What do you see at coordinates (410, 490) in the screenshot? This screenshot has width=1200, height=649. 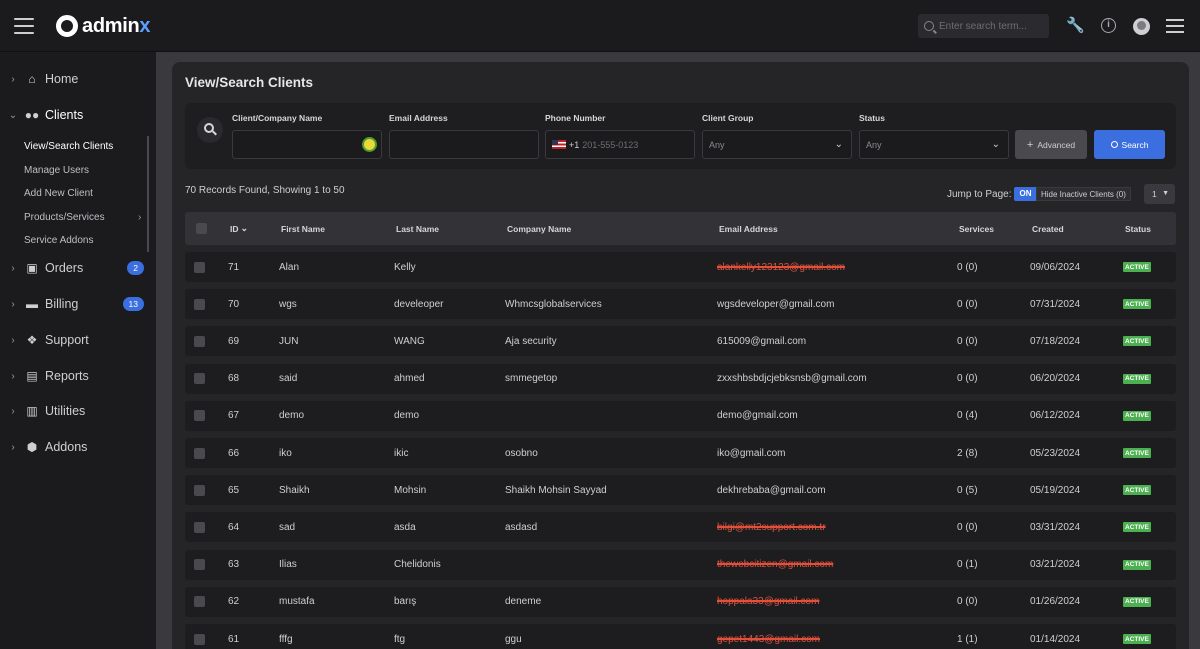 I see `cell-last-name: Mohsin` at bounding box center [410, 490].